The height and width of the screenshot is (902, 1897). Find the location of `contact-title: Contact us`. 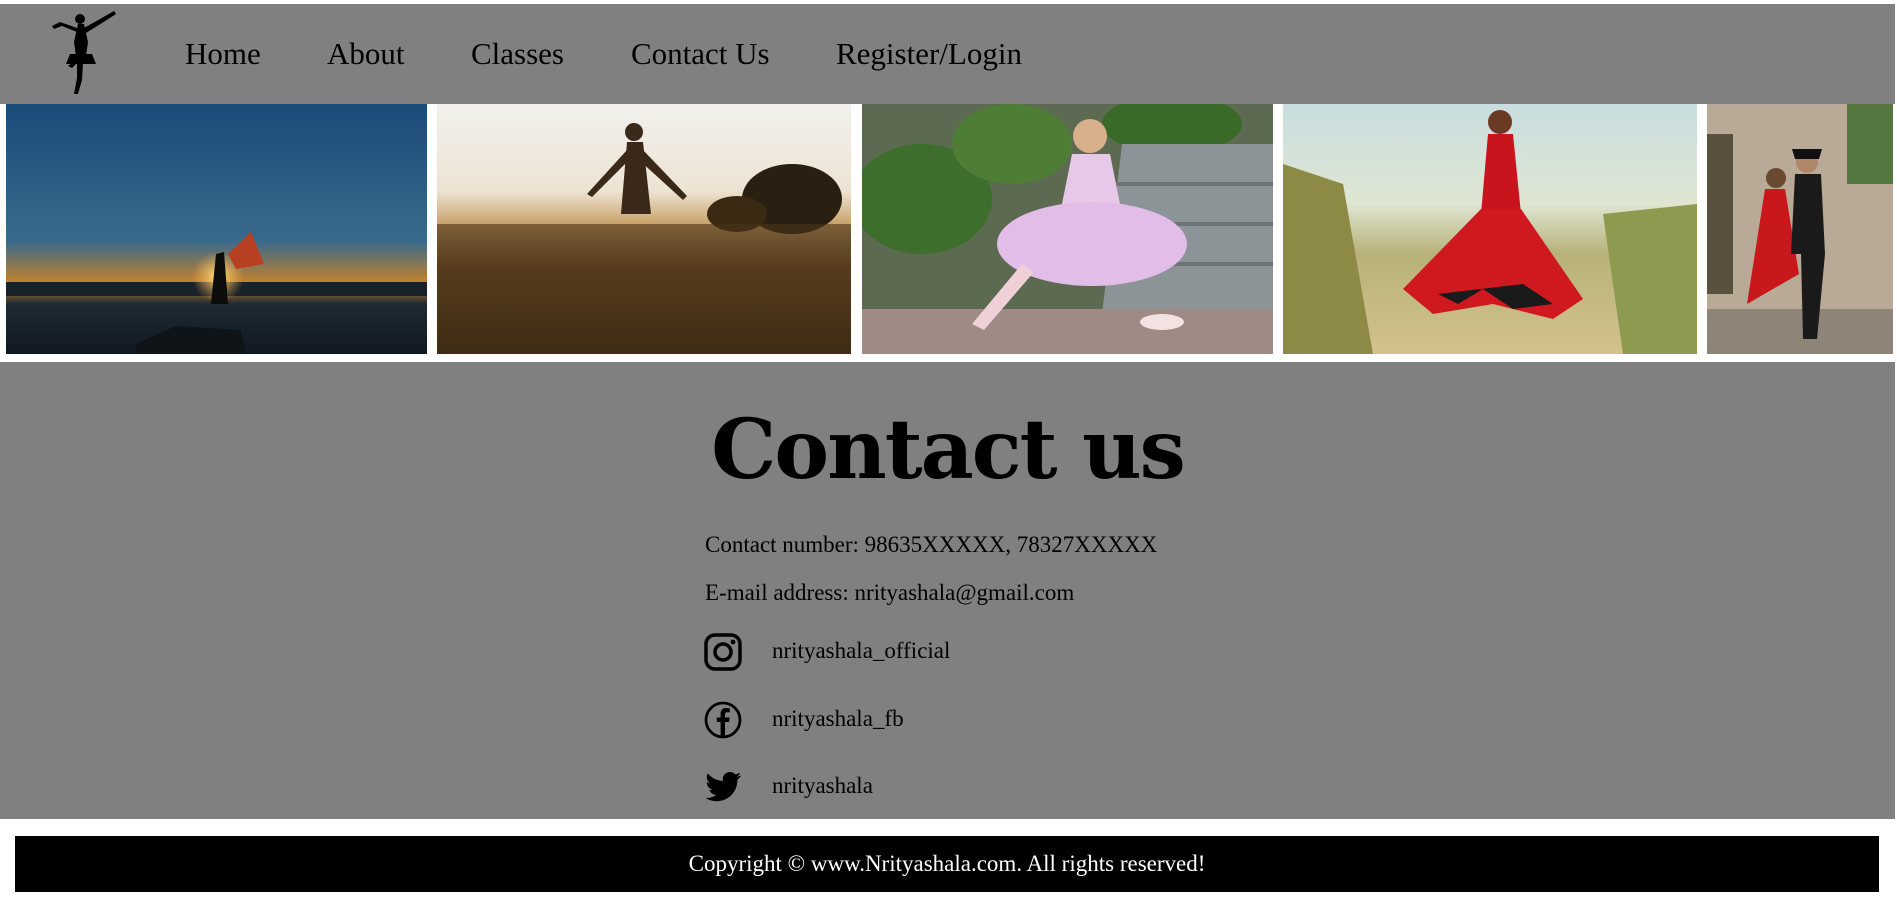

contact-title: Contact us is located at coordinates (948, 450).